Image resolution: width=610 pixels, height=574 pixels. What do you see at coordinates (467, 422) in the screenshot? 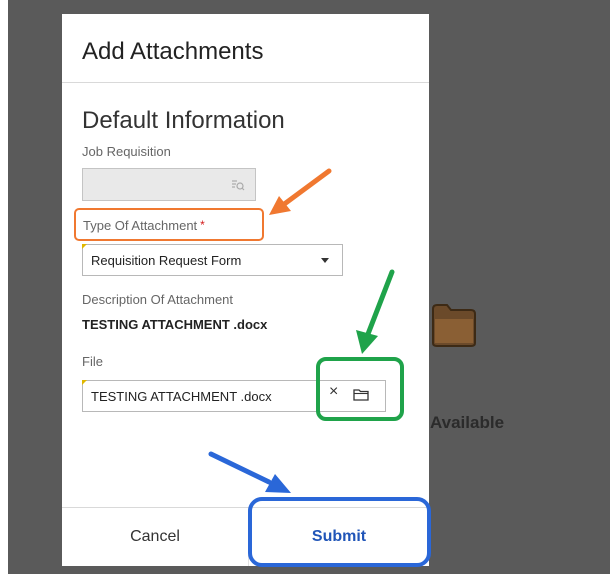
I see `empty-state-text: Available` at bounding box center [467, 422].